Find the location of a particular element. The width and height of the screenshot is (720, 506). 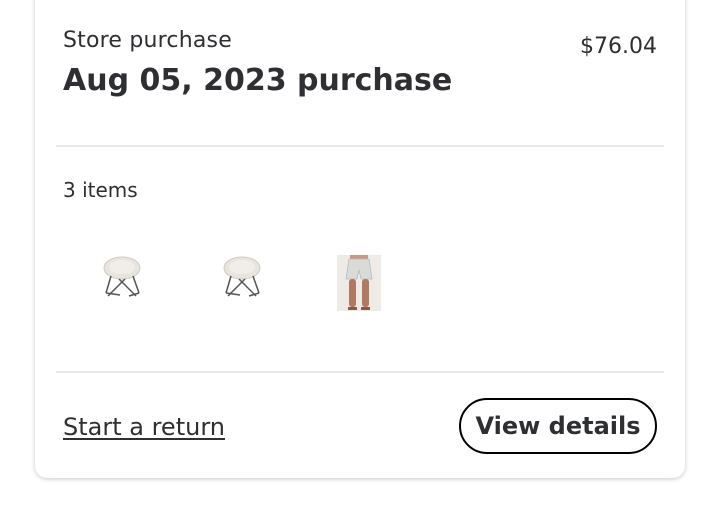

shorts-product-icon is located at coordinates (359, 283).